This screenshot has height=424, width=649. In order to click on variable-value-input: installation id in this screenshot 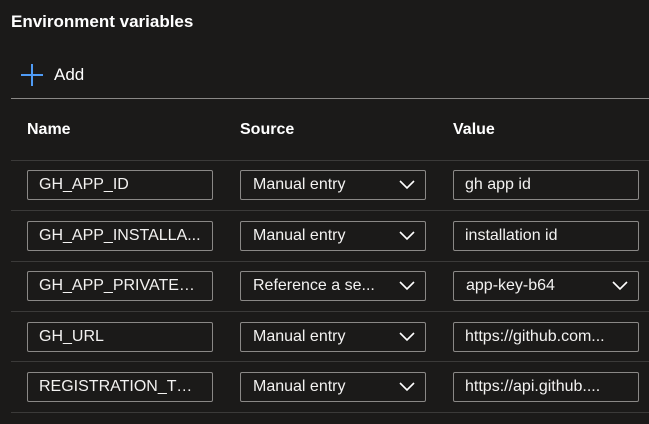, I will do `click(546, 236)`.